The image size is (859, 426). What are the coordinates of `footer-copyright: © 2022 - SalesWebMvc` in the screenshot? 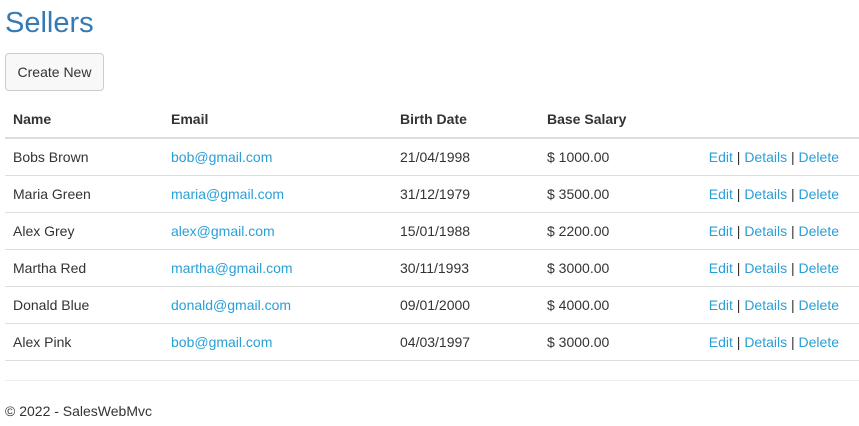 It's located at (79, 411).